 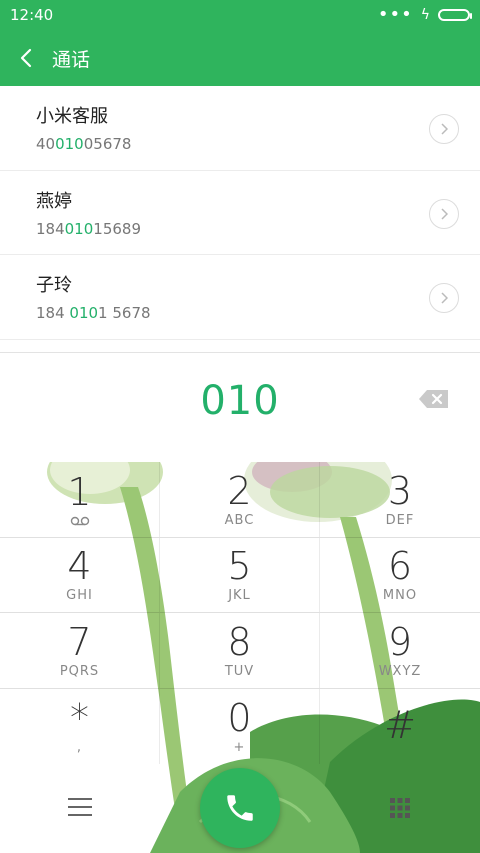 What do you see at coordinates (54, 286) in the screenshot?
I see `contact-name: 子玲` at bounding box center [54, 286].